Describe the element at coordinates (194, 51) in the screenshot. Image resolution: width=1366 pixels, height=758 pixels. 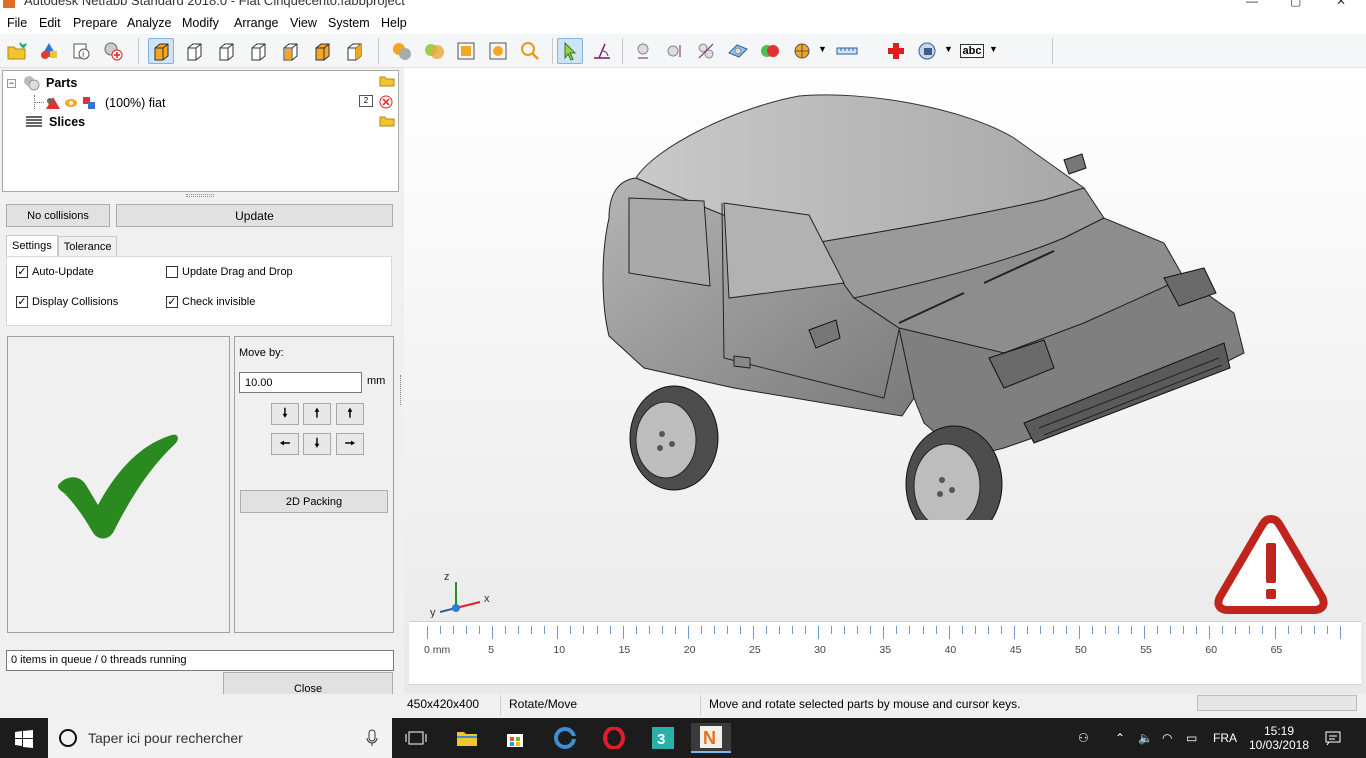
I see `view-front-icon` at that location.